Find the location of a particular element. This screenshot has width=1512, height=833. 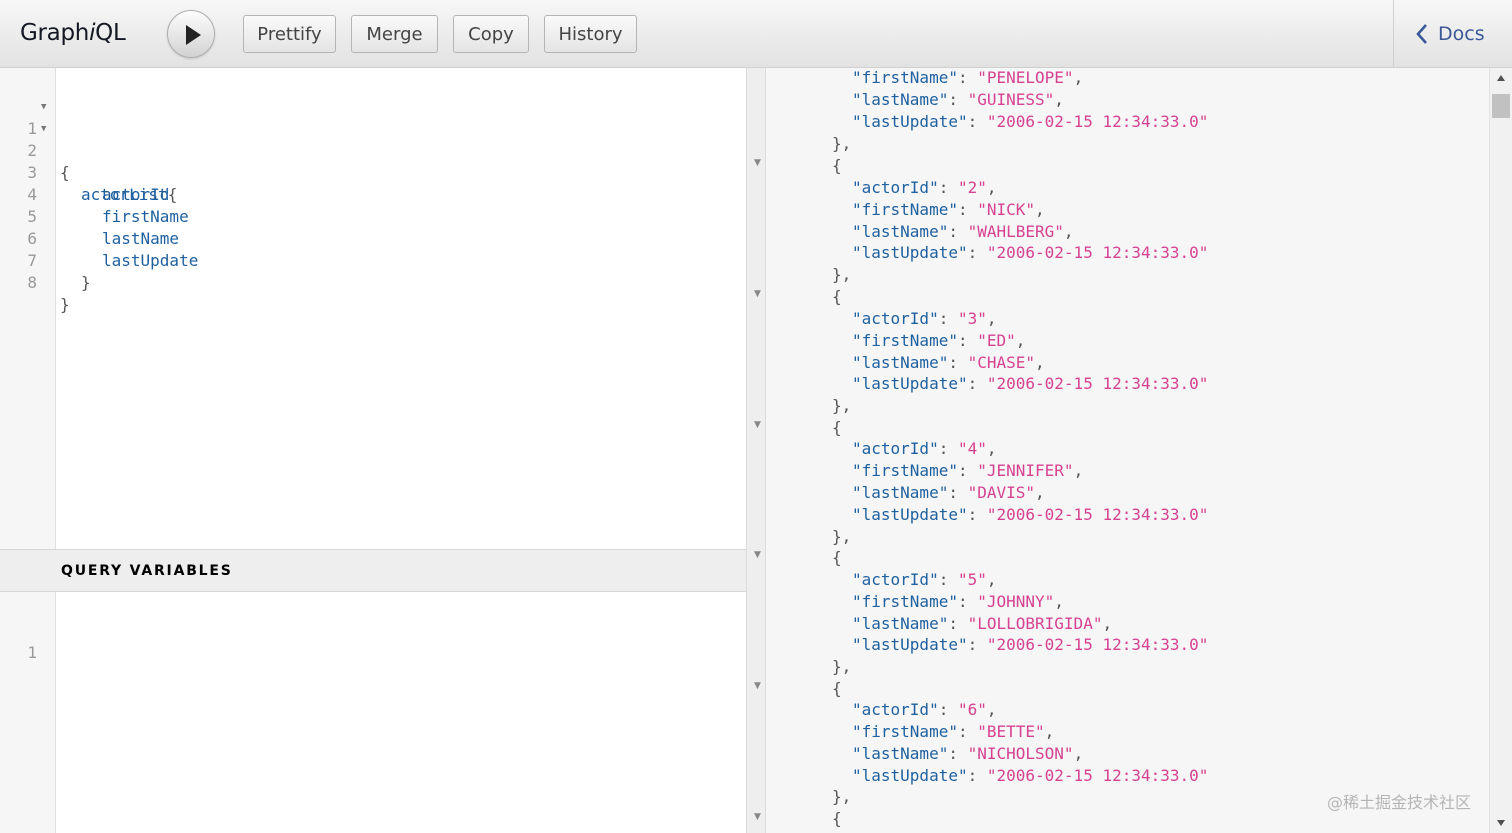

result-line: "firstName": "JENNIFER", is located at coordinates (968, 470).